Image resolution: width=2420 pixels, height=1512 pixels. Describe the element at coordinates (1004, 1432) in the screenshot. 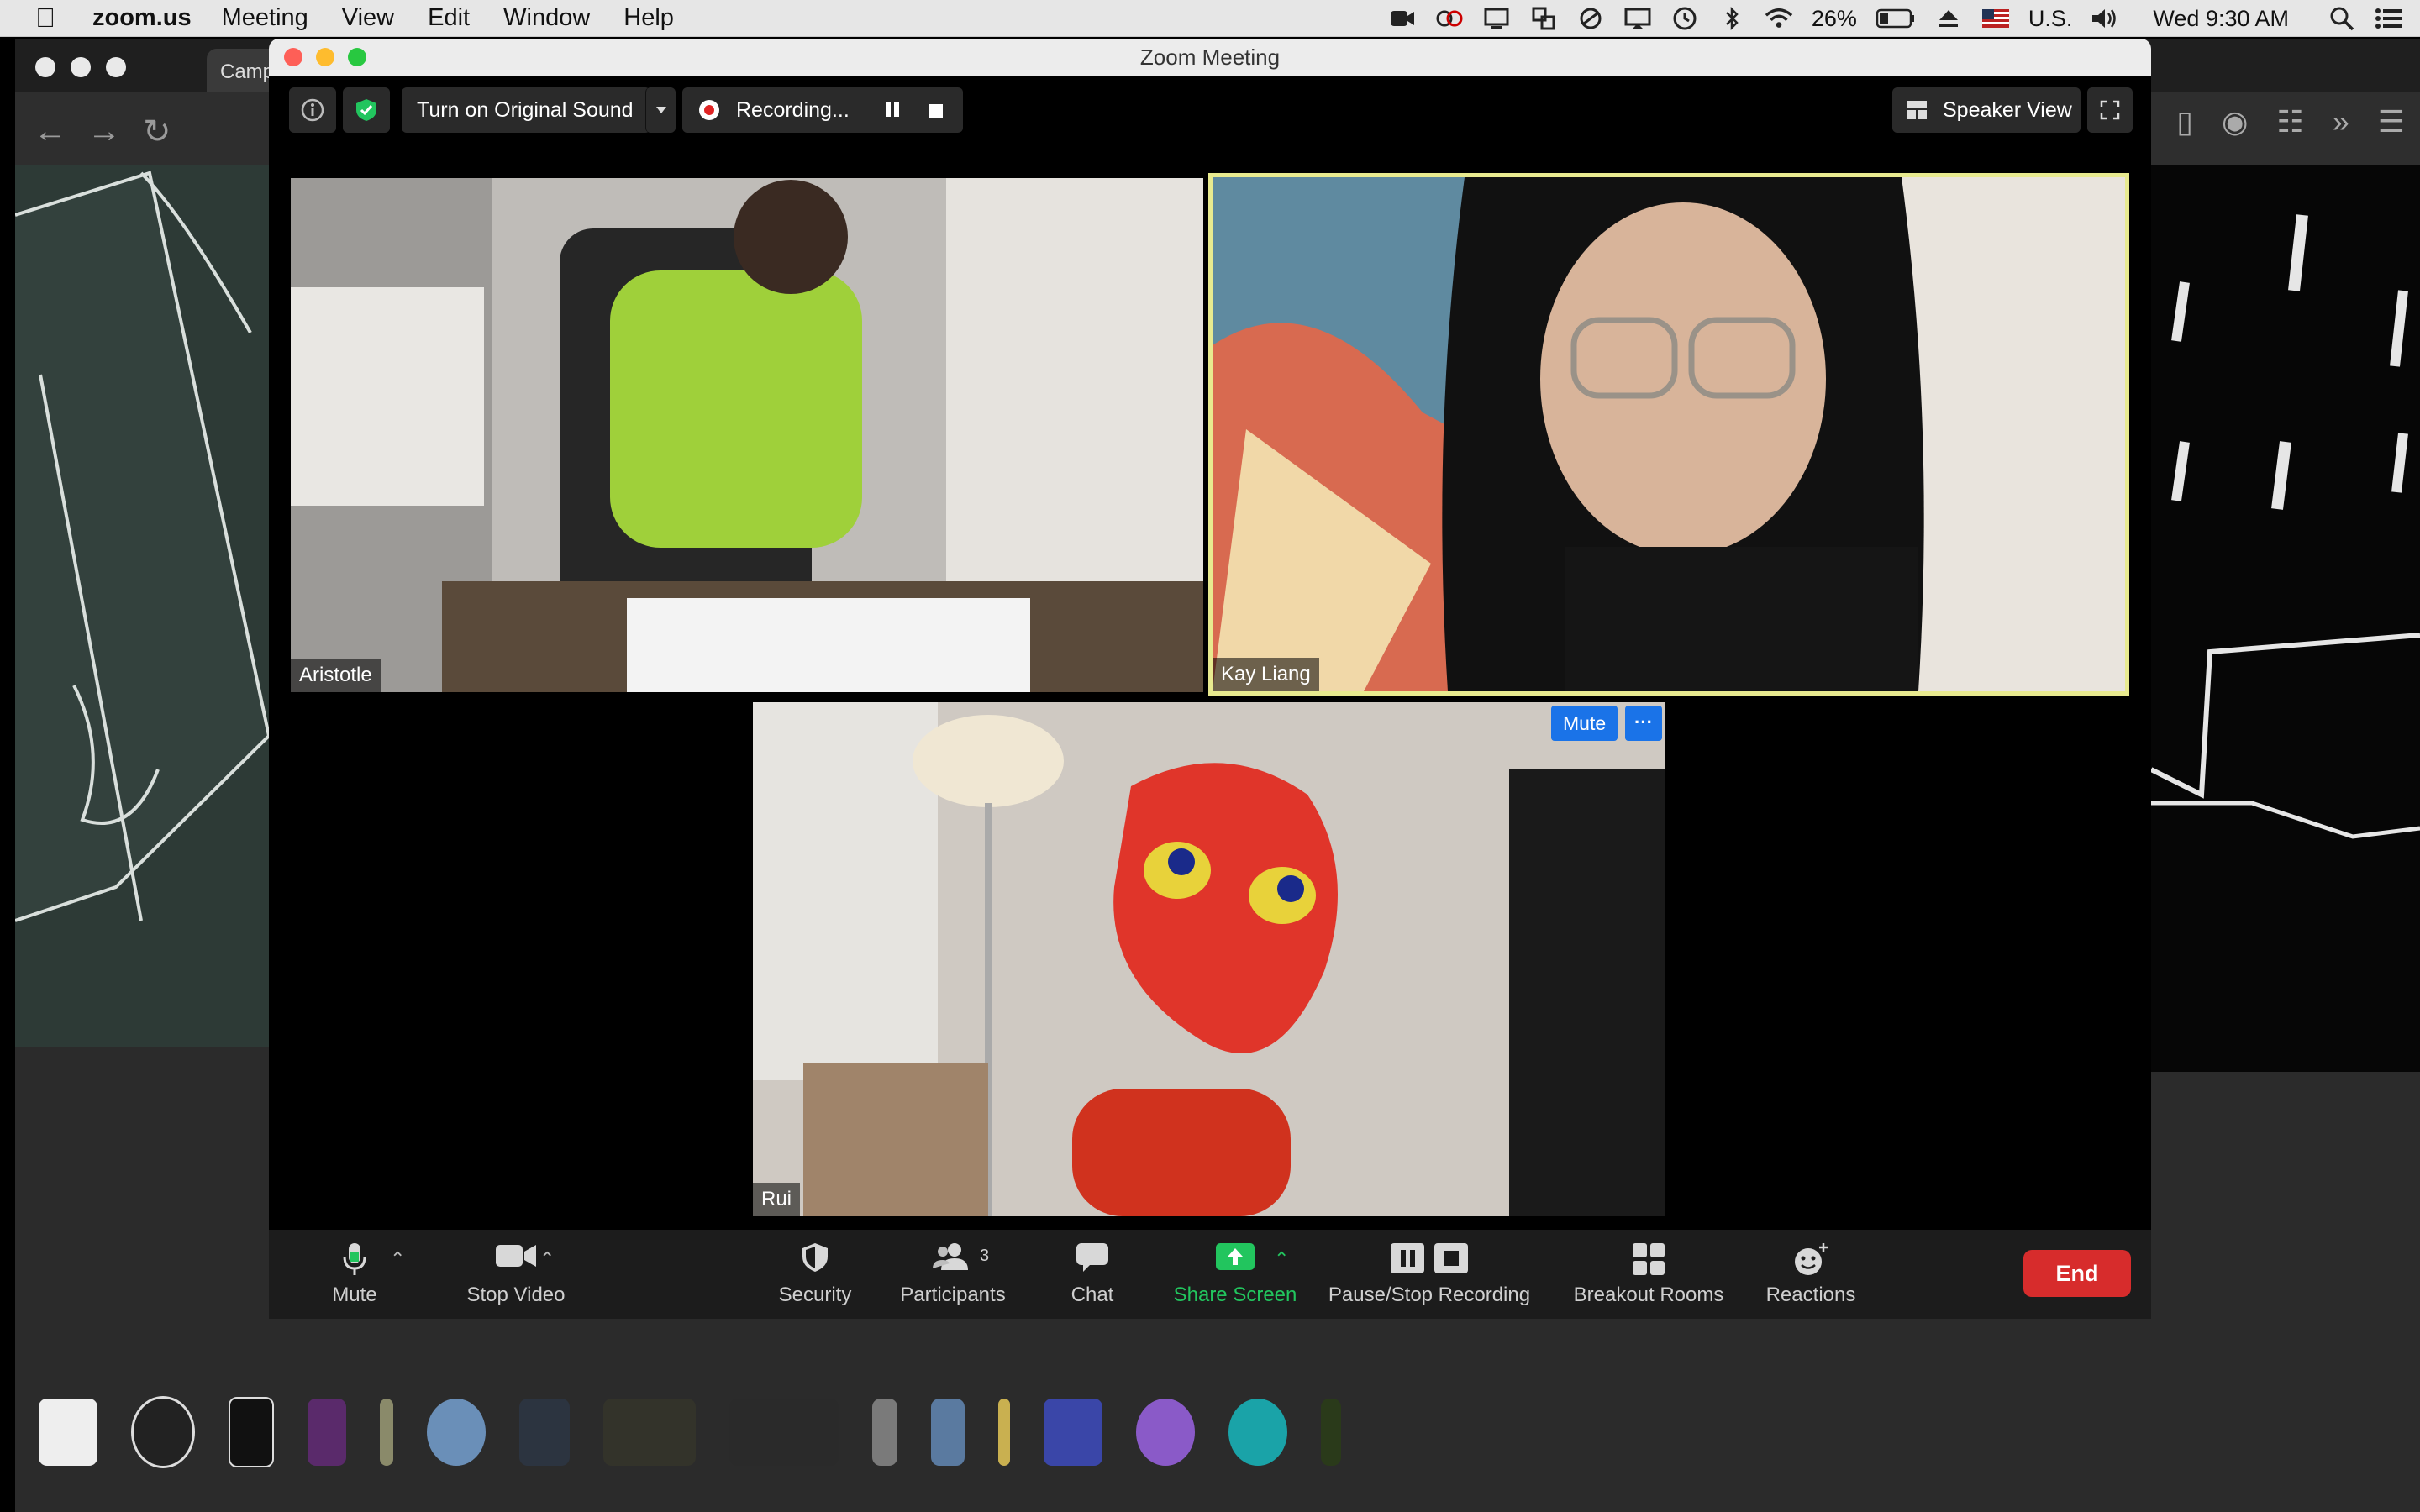

I see `pencil-icon` at that location.